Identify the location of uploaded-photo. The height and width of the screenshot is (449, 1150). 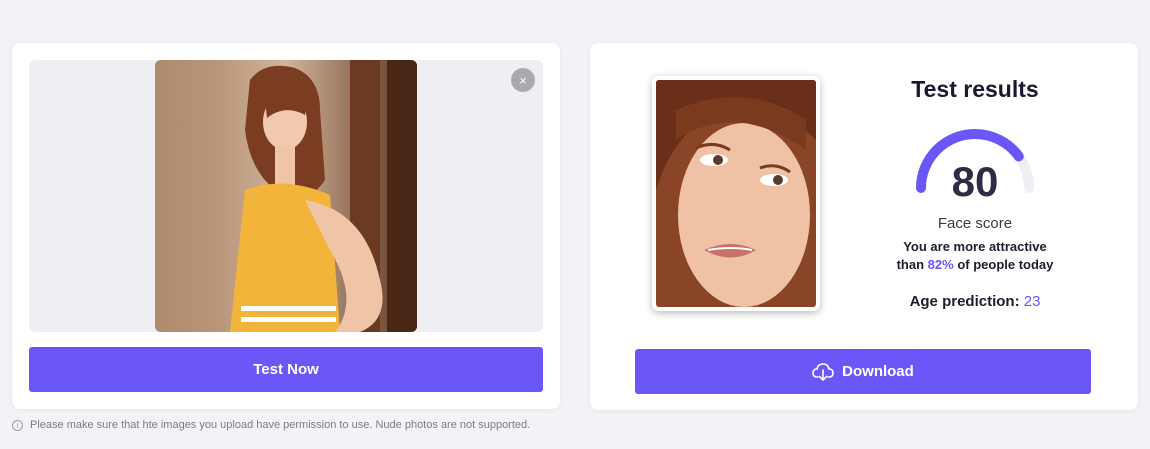
(286, 196).